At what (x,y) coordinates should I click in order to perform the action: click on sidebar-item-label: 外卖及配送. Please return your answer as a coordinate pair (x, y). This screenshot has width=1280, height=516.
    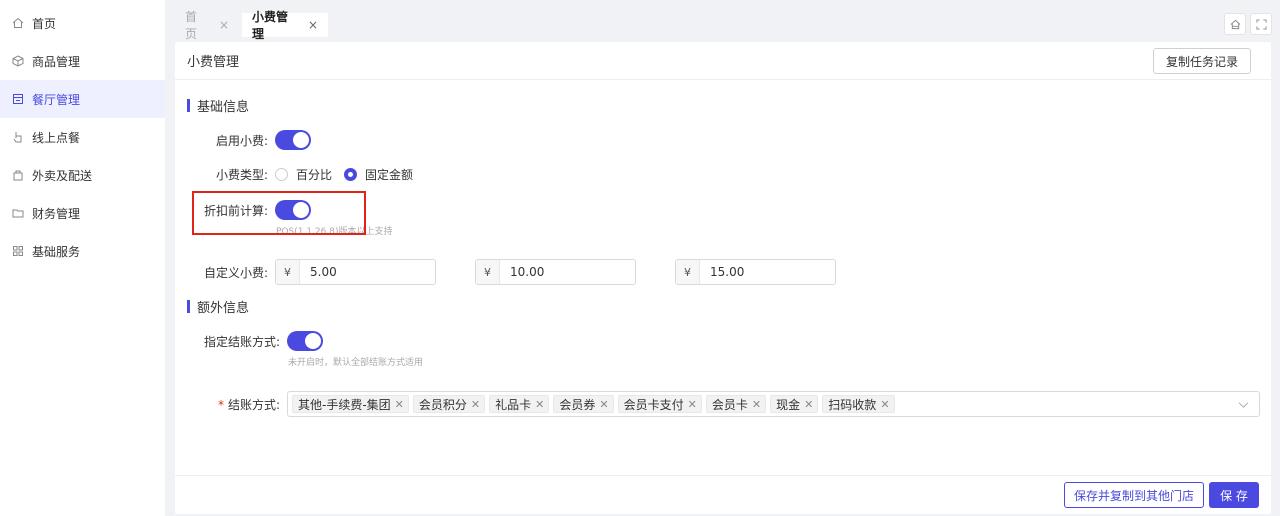
    Looking at the image, I should click on (62, 175).